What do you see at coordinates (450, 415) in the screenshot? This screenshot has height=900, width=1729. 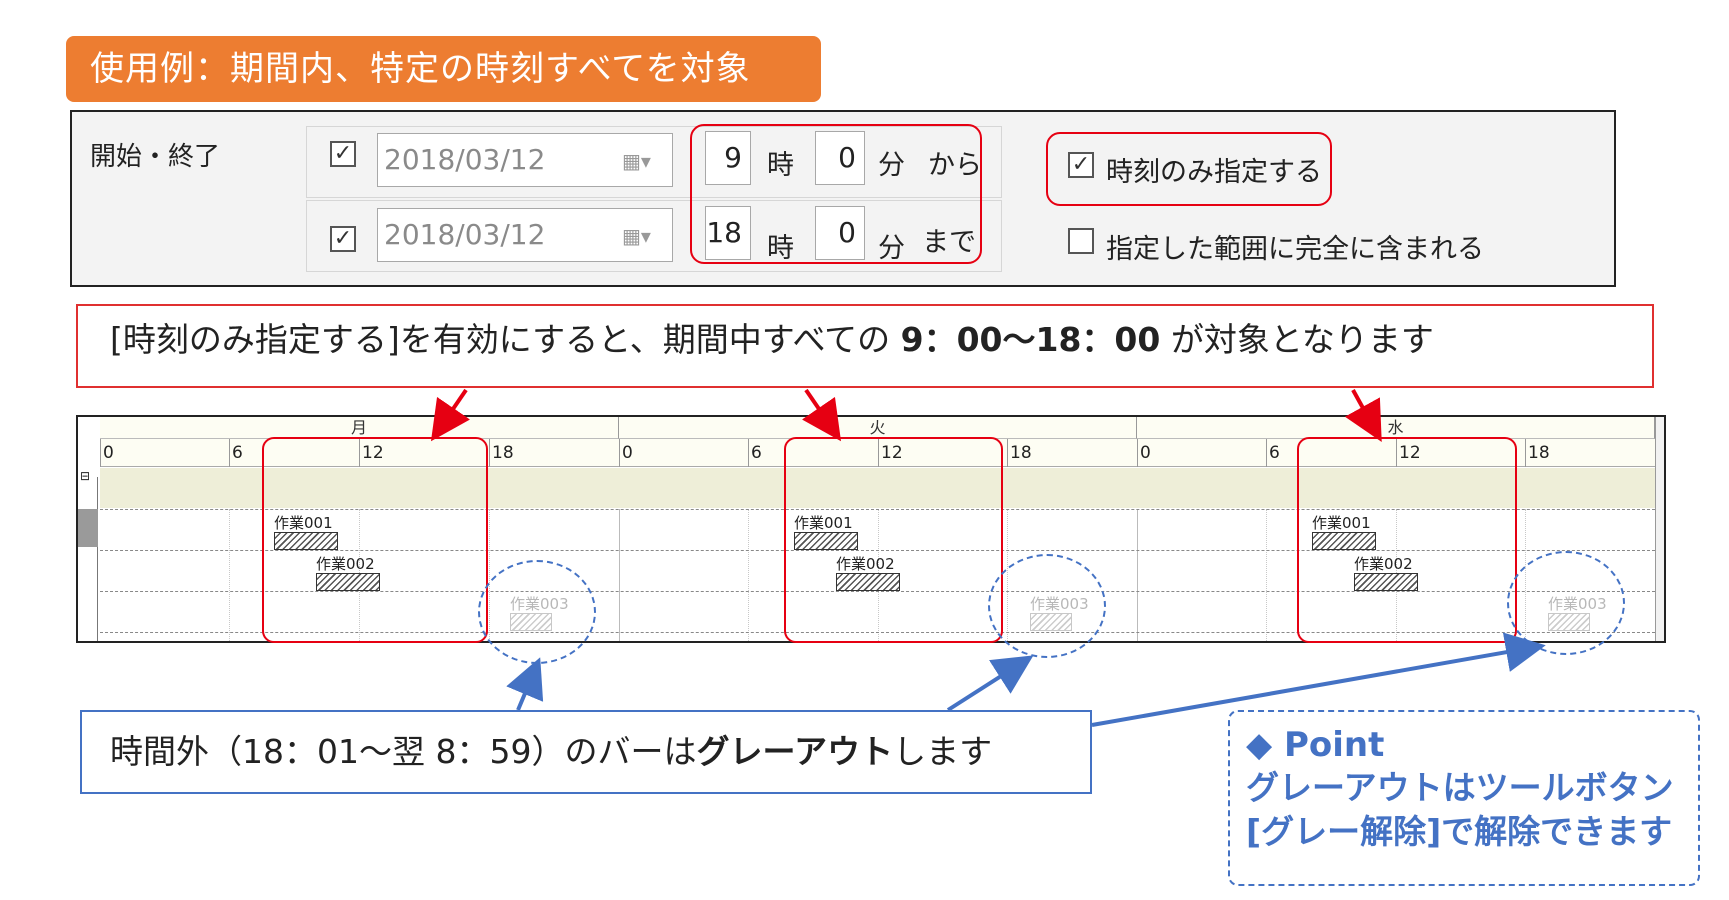 I see `arrow-red-mon` at bounding box center [450, 415].